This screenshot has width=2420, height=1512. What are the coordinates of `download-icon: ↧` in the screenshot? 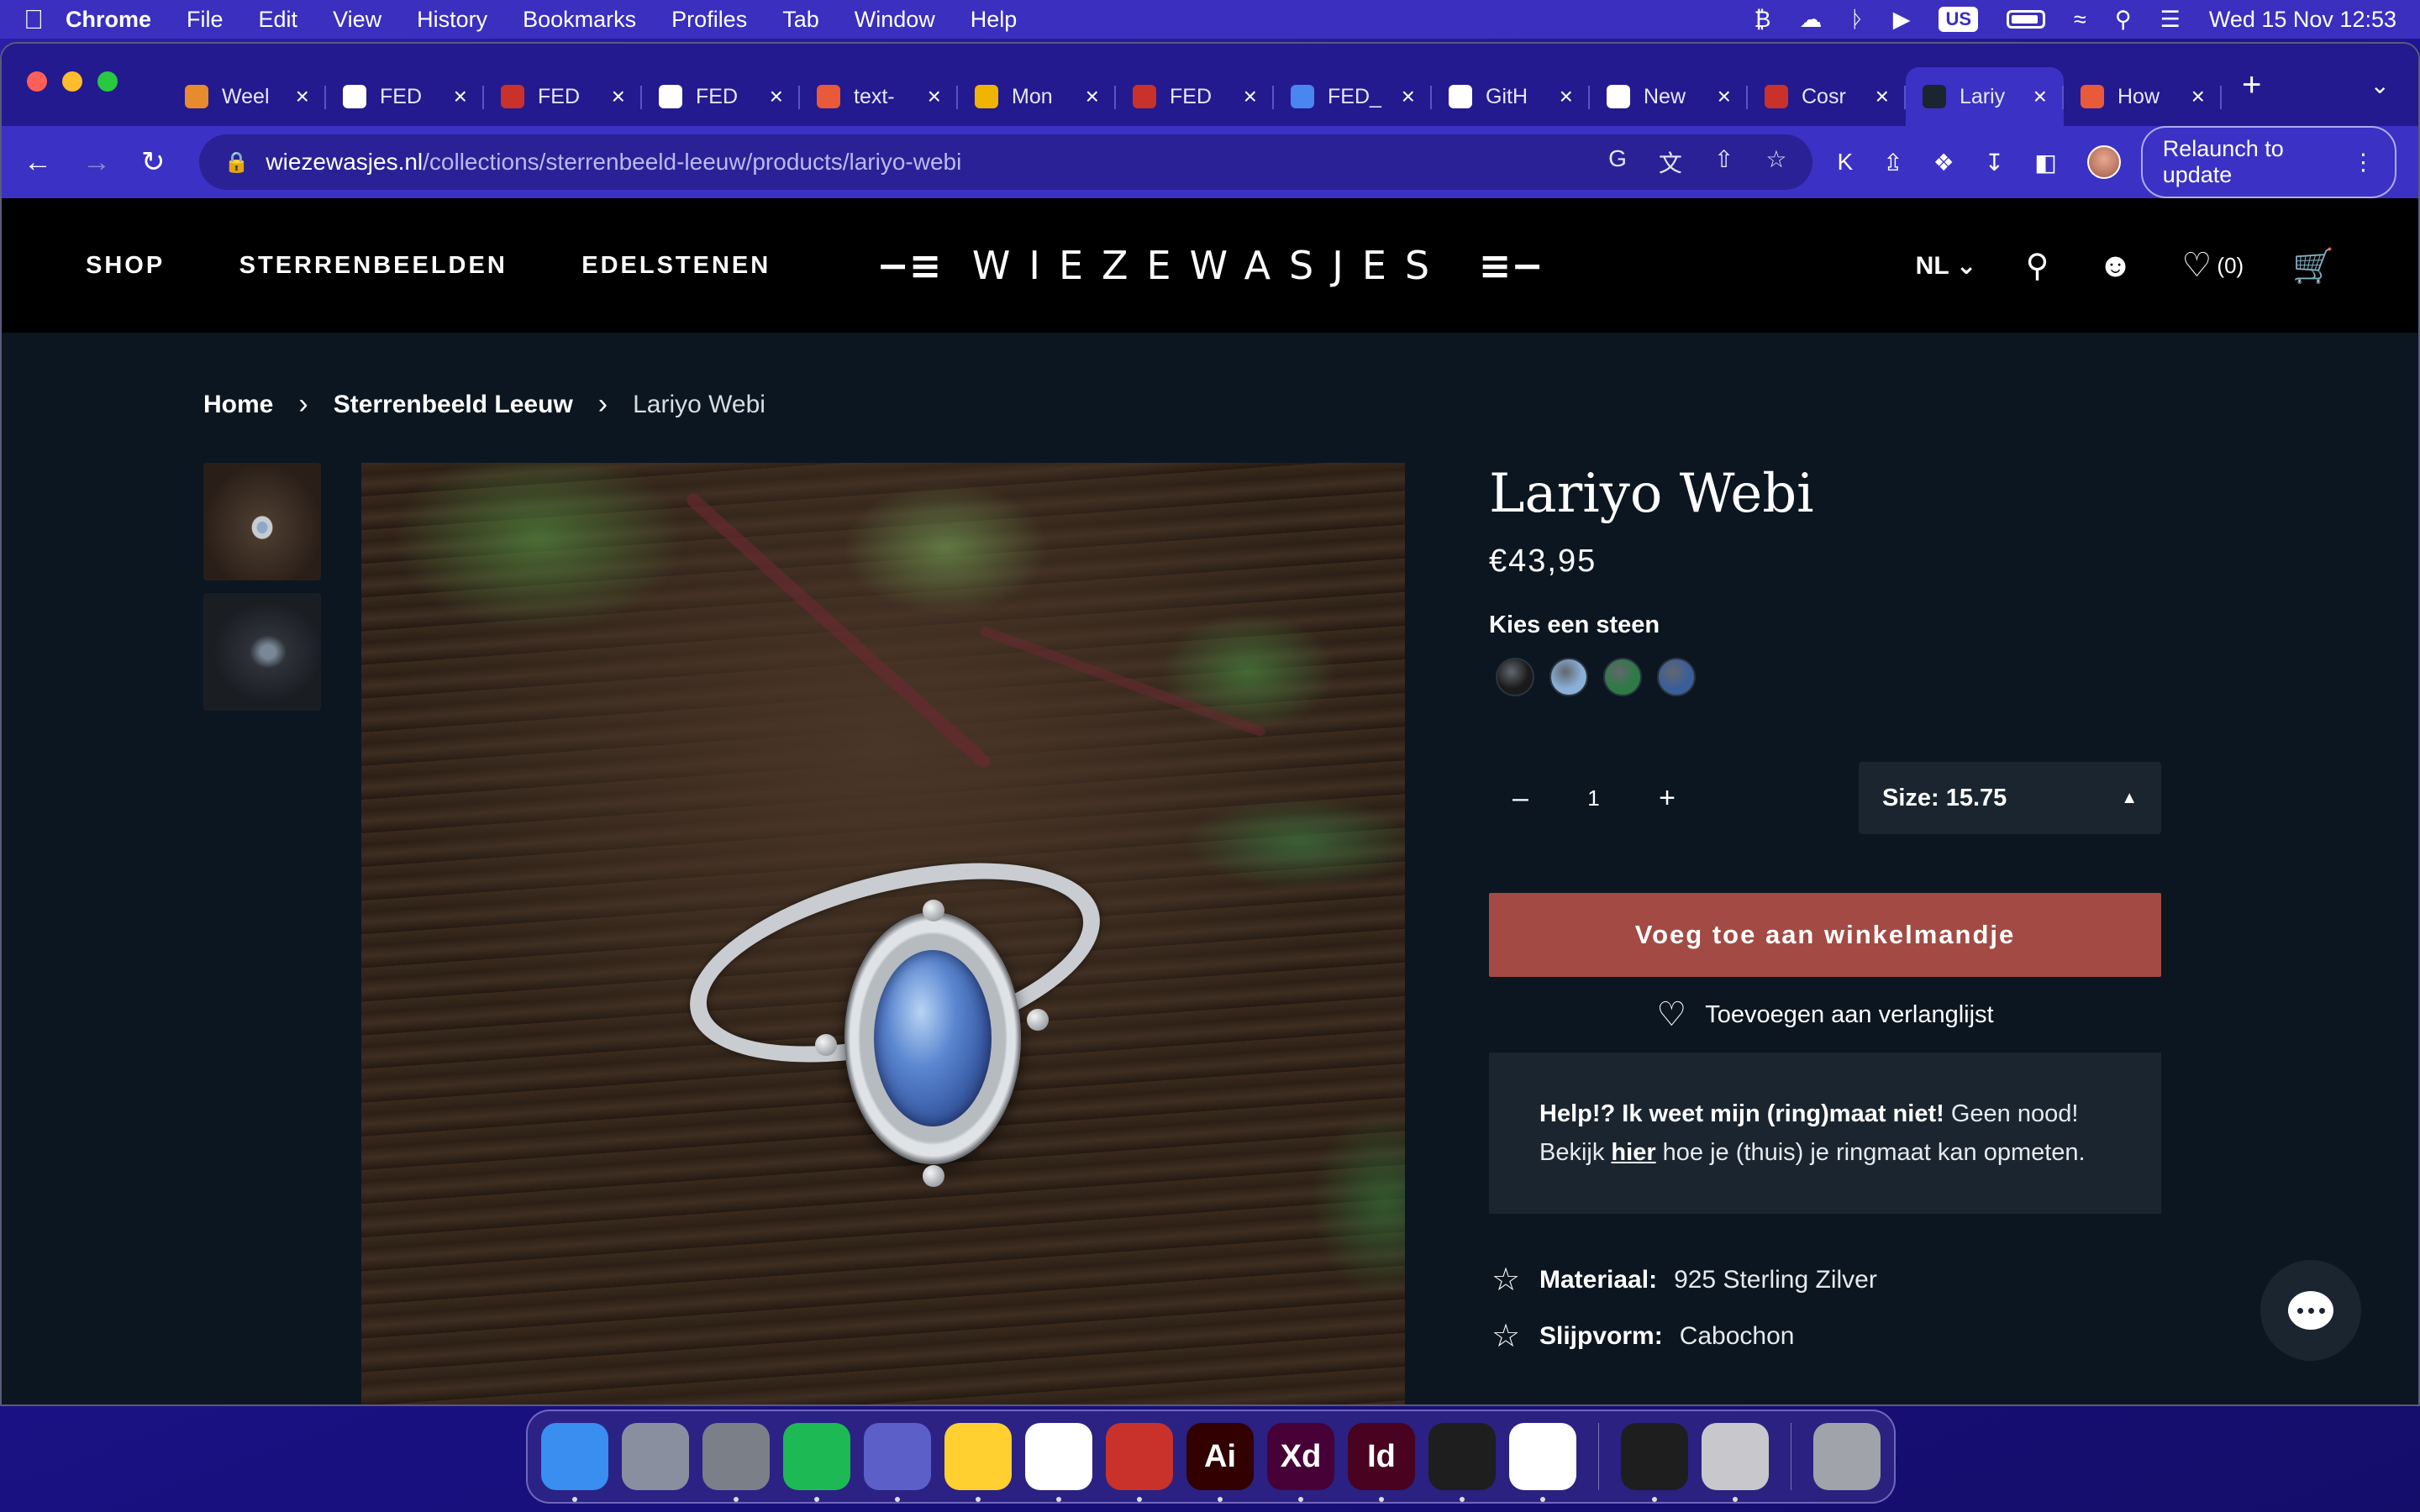 It's located at (1994, 162).